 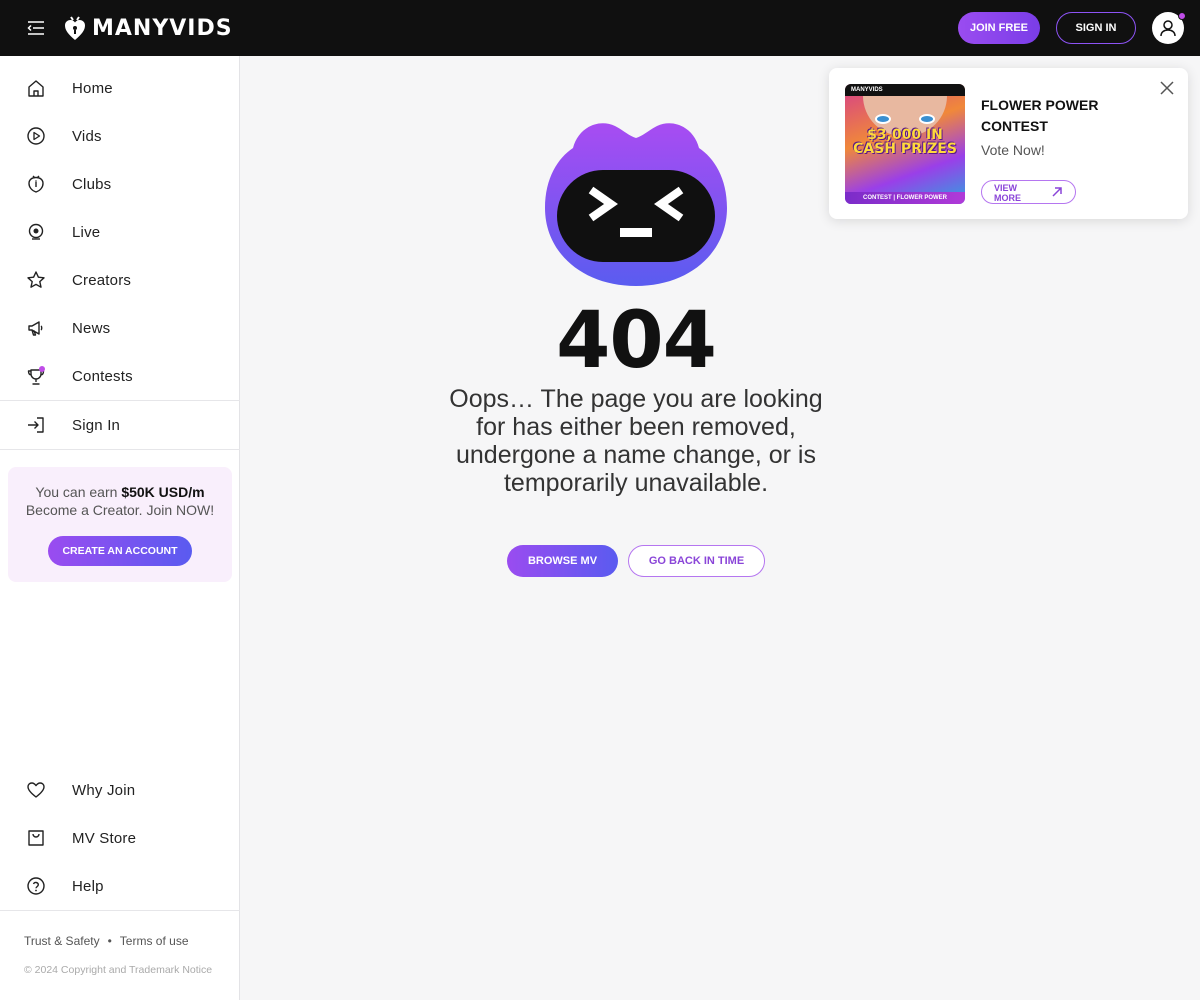 What do you see at coordinates (905, 90) in the screenshot?
I see `thumb-logo: MANYVIDS` at bounding box center [905, 90].